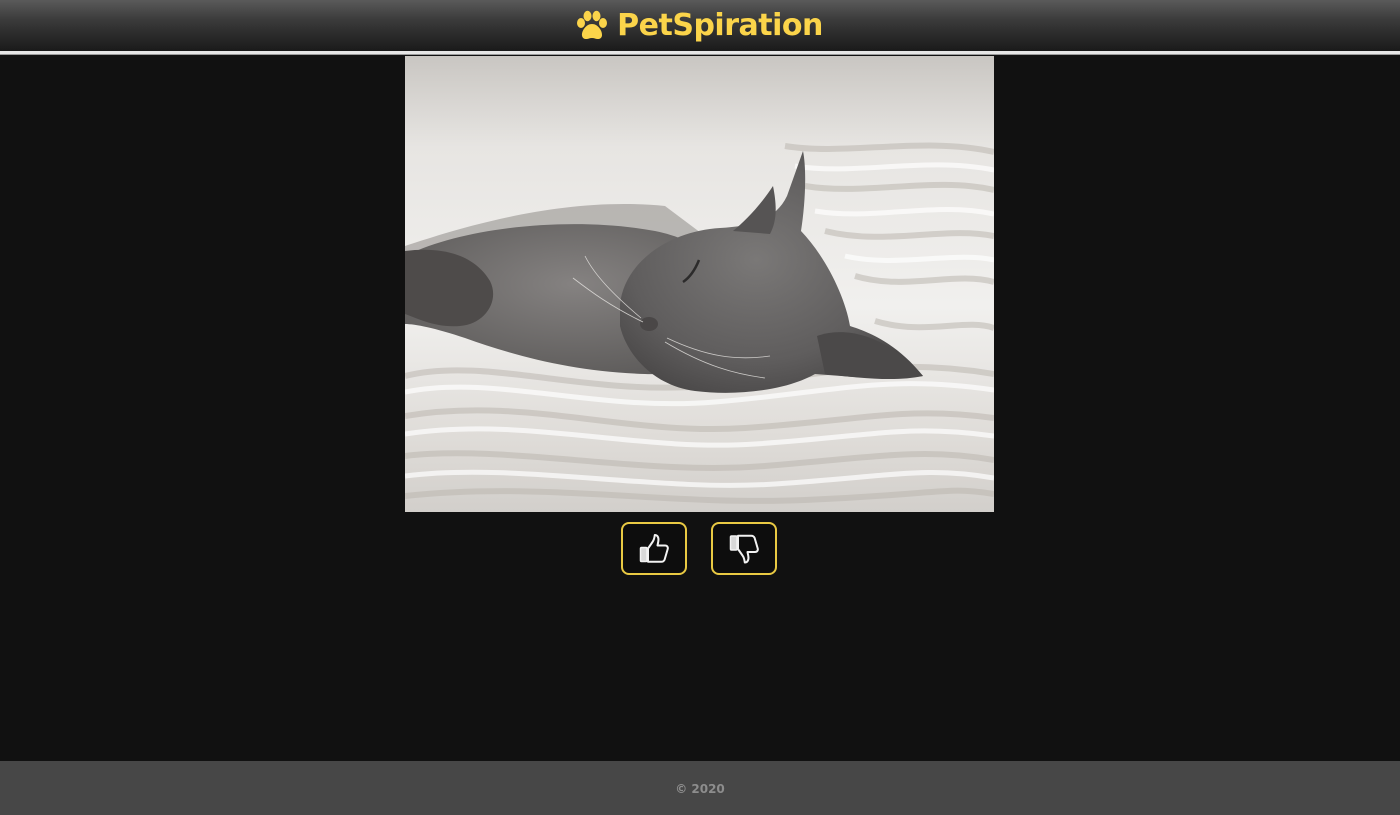  I want to click on header-divider, so click(700, 53).